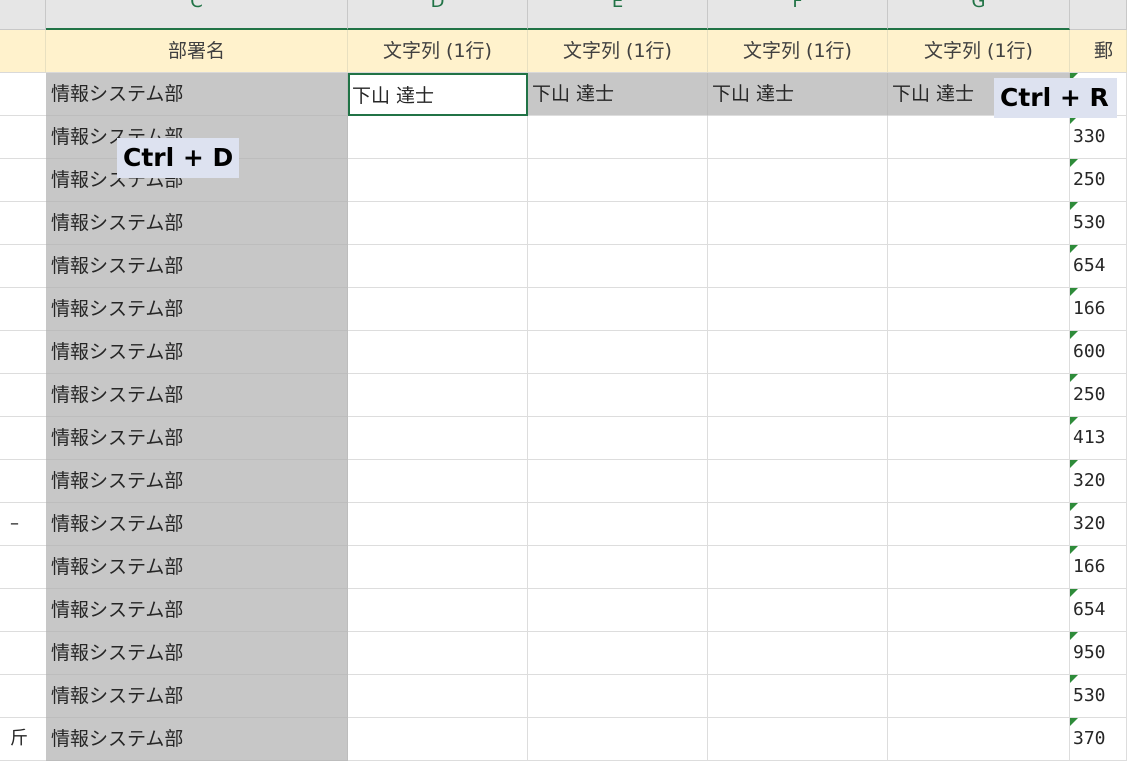 Image resolution: width=1127 pixels, height=769 pixels. I want to click on postal-cell: 370, so click(1098, 739).